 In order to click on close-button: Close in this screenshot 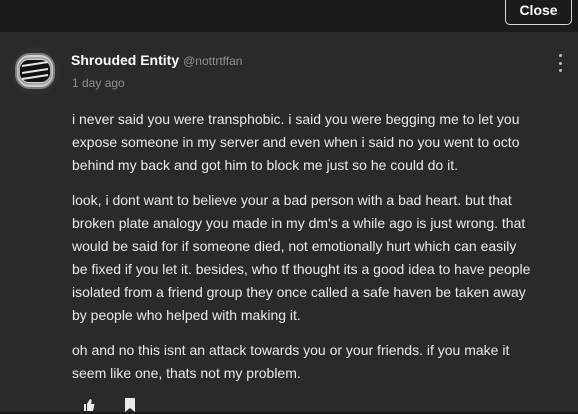, I will do `click(538, 12)`.